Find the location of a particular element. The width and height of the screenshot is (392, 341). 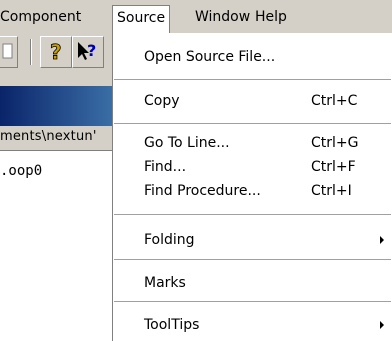

help-icon: ? is located at coordinates (56, 52).